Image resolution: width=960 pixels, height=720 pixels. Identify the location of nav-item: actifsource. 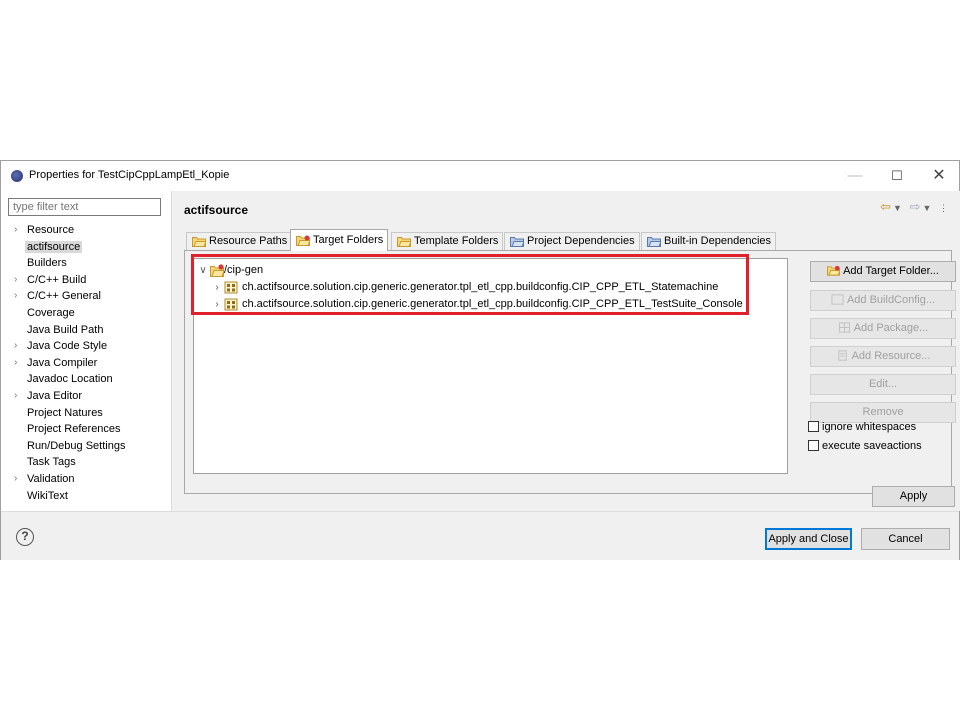
(86, 247).